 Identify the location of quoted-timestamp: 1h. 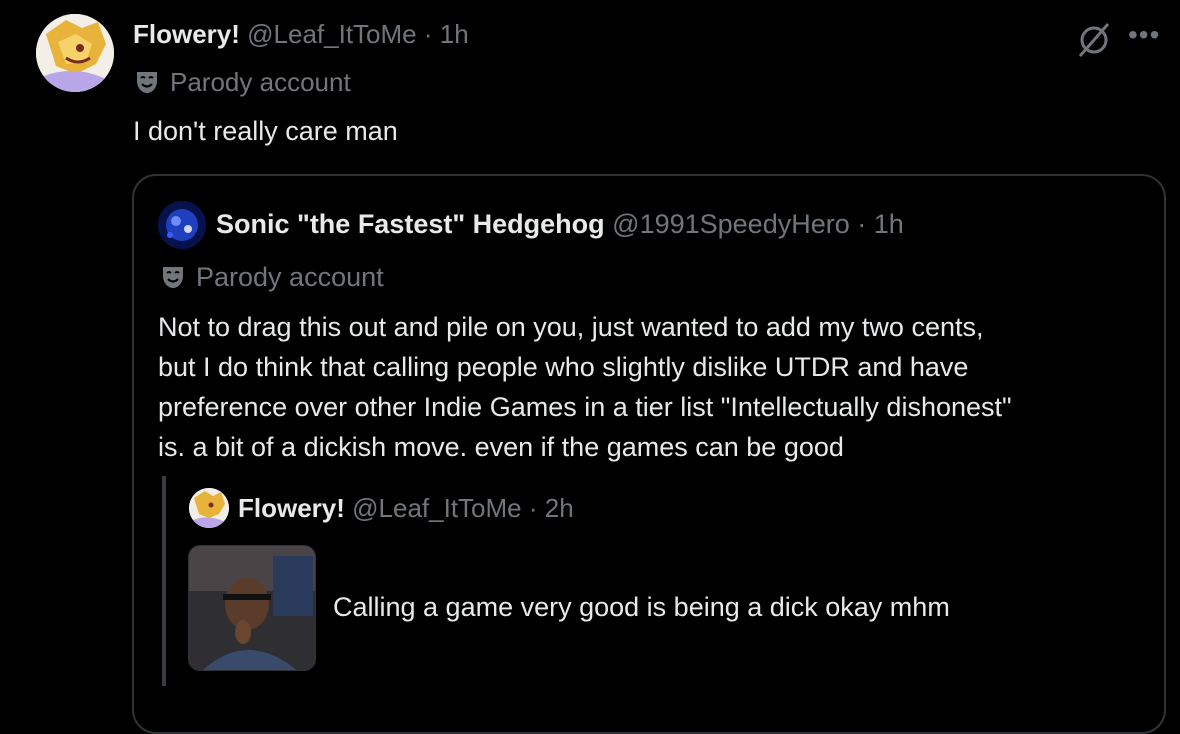
(889, 224).